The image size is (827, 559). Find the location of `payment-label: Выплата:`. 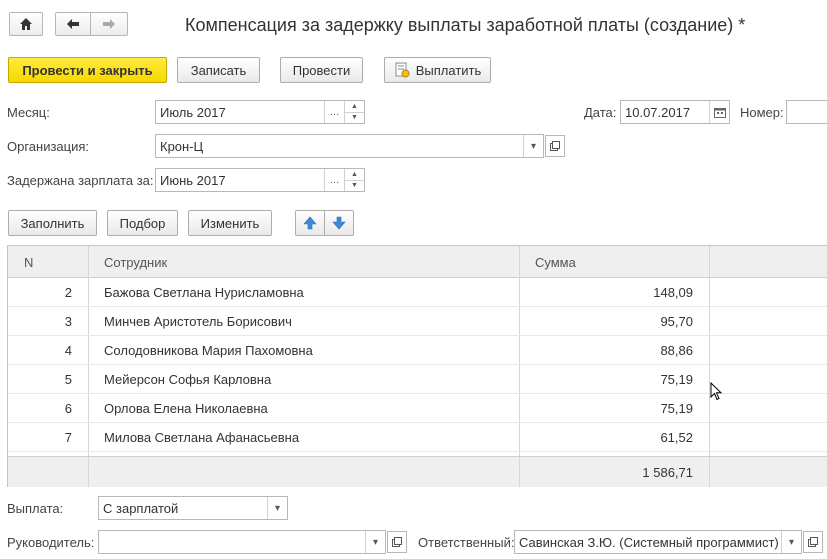

payment-label: Выплата: is located at coordinates (35, 508).